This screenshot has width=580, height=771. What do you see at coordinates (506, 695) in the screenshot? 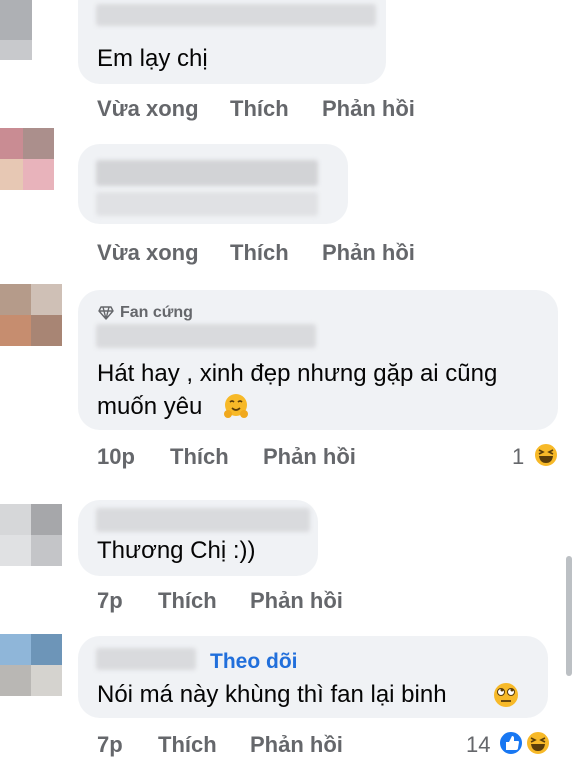
I see `eye-roll-icon` at bounding box center [506, 695].